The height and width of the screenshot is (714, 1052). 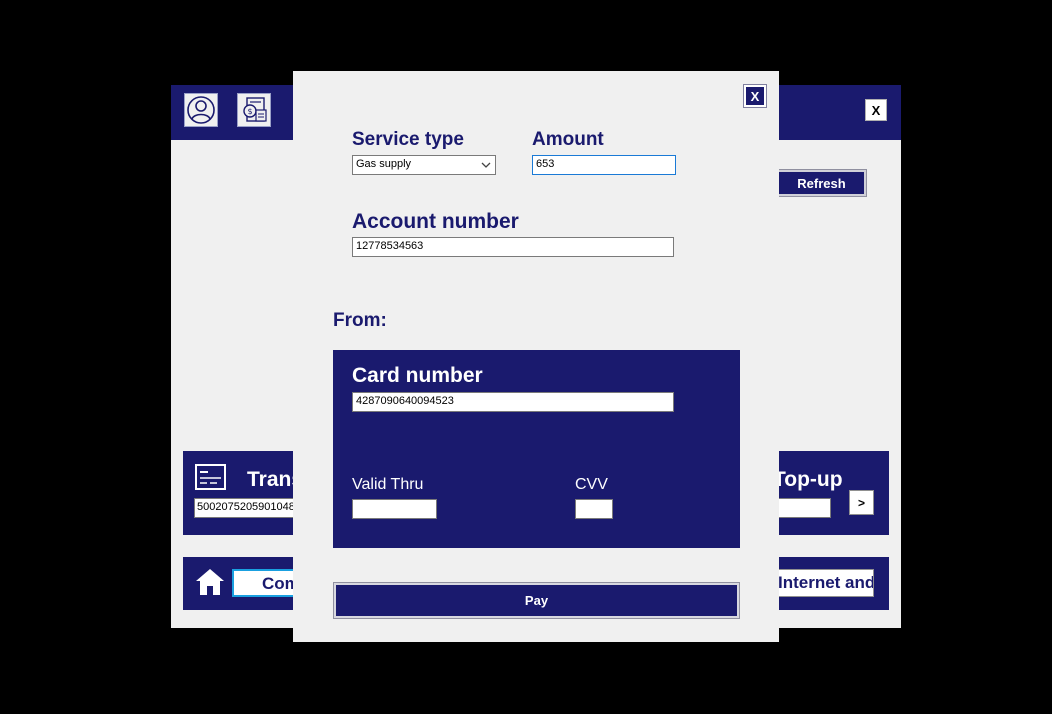 What do you see at coordinates (254, 110) in the screenshot?
I see `bill-payment-icon: $` at bounding box center [254, 110].